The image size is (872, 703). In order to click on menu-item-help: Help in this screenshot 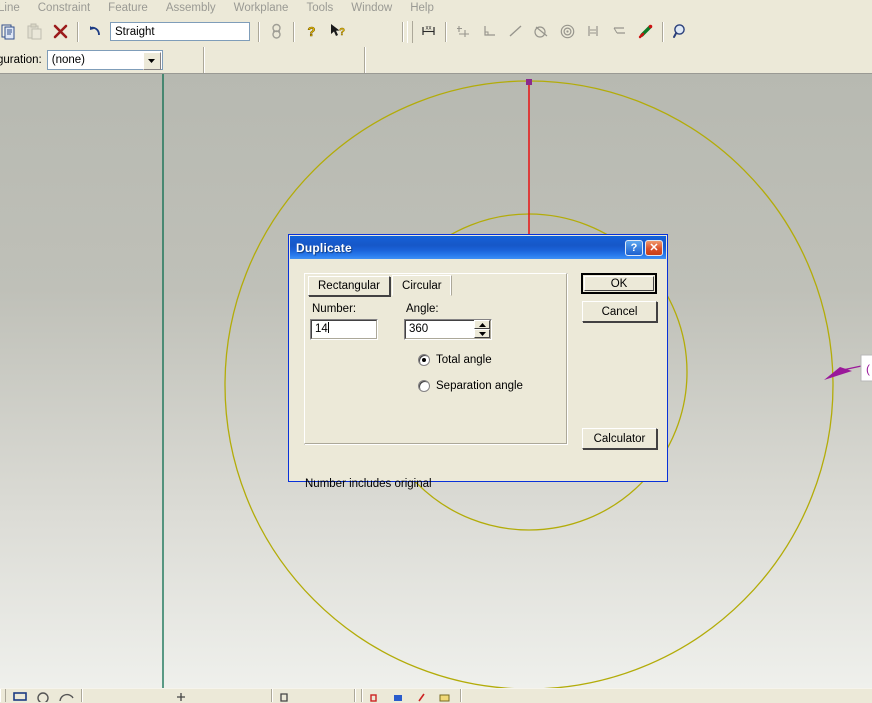, I will do `click(422, 8)`.